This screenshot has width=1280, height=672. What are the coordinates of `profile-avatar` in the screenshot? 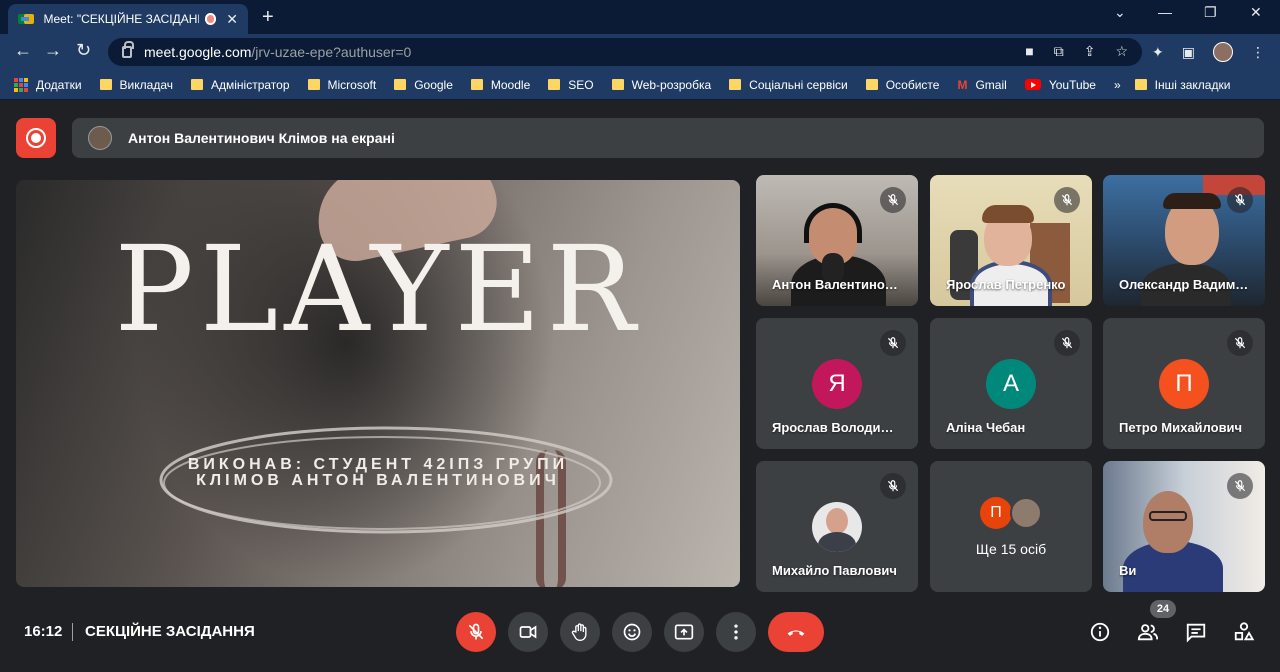 It's located at (1222, 52).